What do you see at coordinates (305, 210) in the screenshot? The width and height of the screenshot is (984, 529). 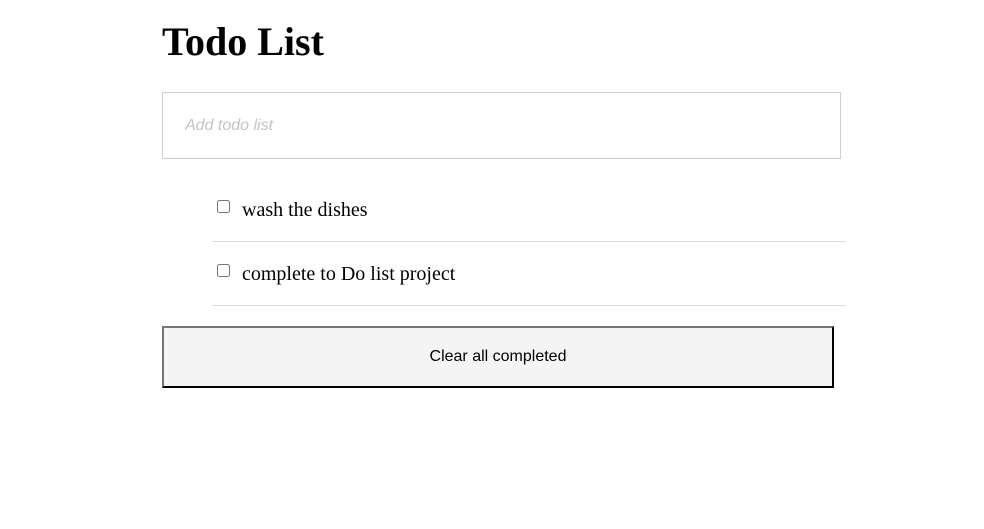 I see `todo-label: wash the dishes` at bounding box center [305, 210].